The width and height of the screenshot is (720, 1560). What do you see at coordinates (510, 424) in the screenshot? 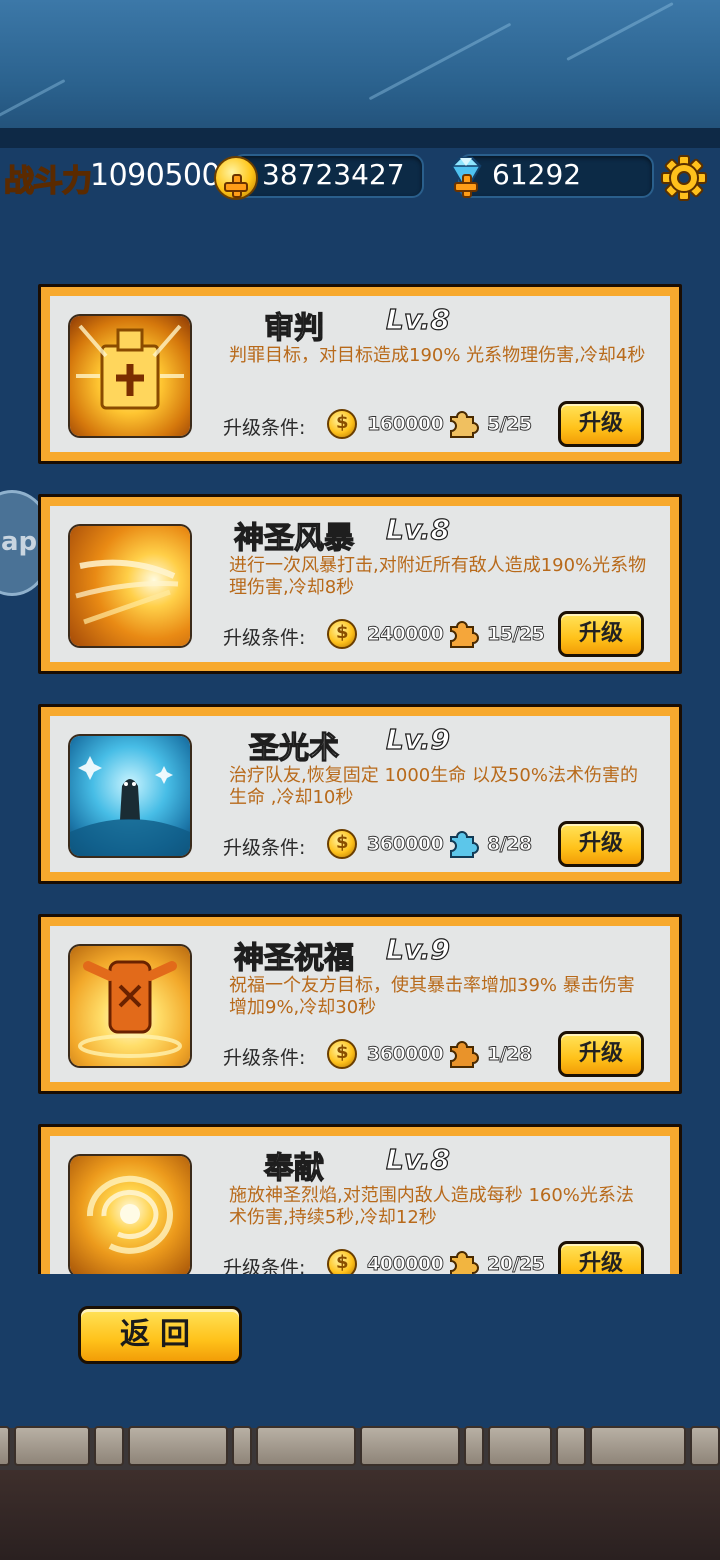
I see `fragment-count: 5/25` at bounding box center [510, 424].